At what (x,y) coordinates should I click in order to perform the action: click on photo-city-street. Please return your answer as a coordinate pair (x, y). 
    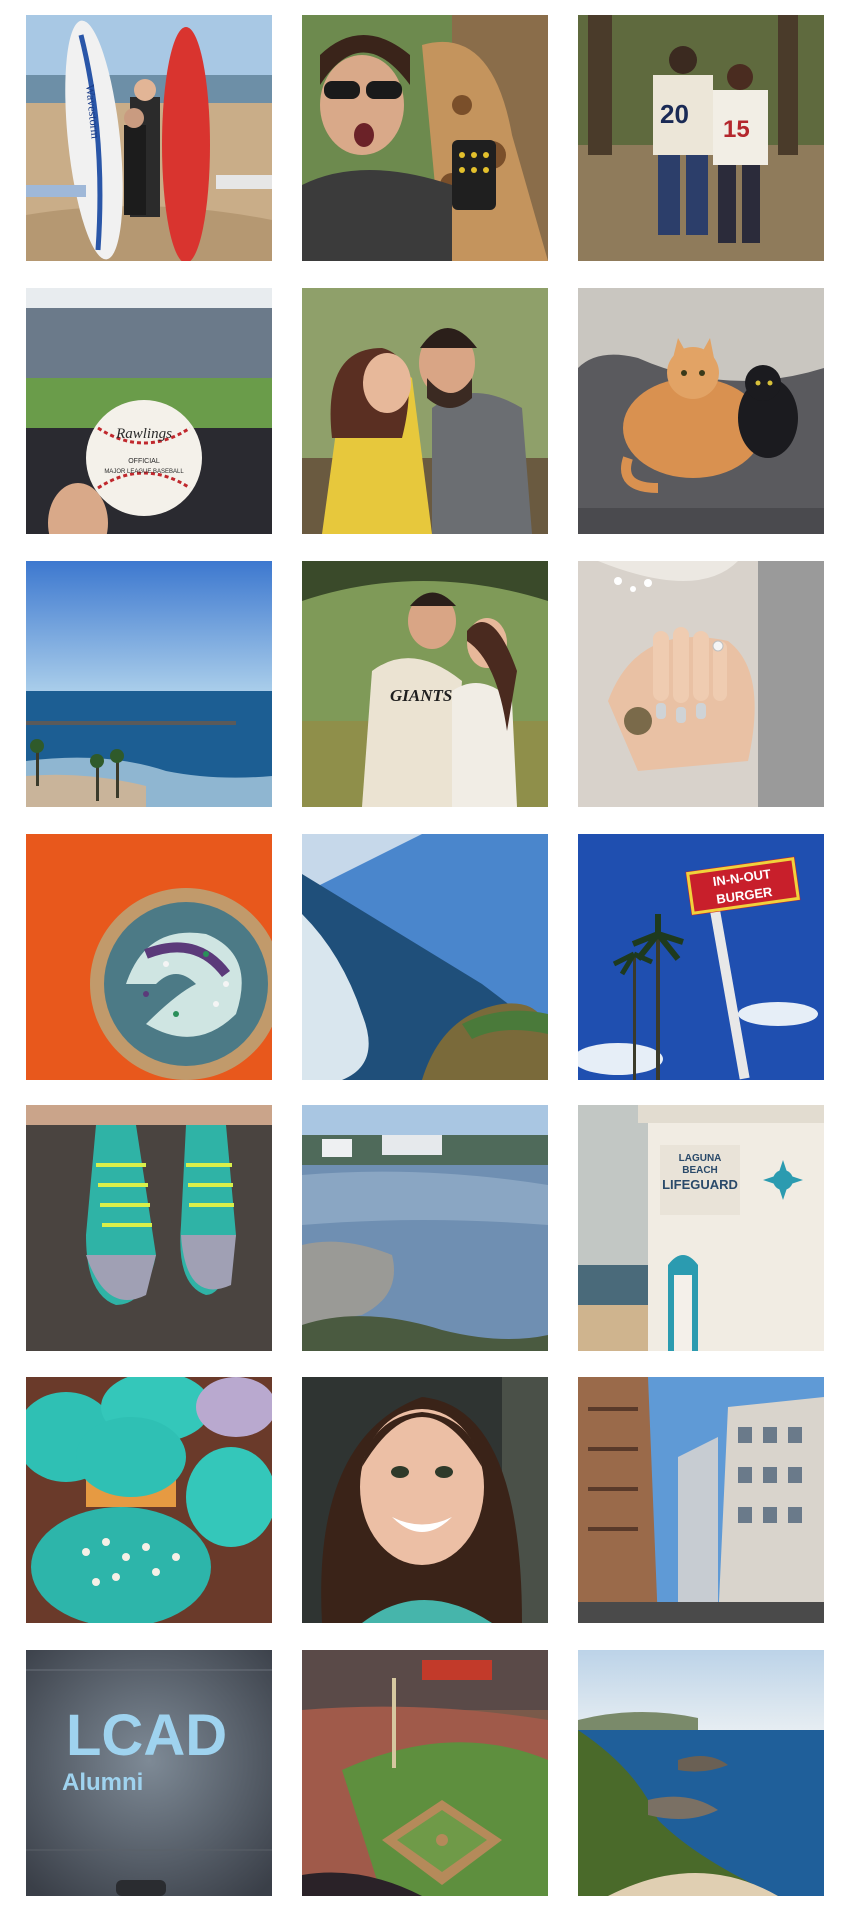
    Looking at the image, I should click on (701, 1500).